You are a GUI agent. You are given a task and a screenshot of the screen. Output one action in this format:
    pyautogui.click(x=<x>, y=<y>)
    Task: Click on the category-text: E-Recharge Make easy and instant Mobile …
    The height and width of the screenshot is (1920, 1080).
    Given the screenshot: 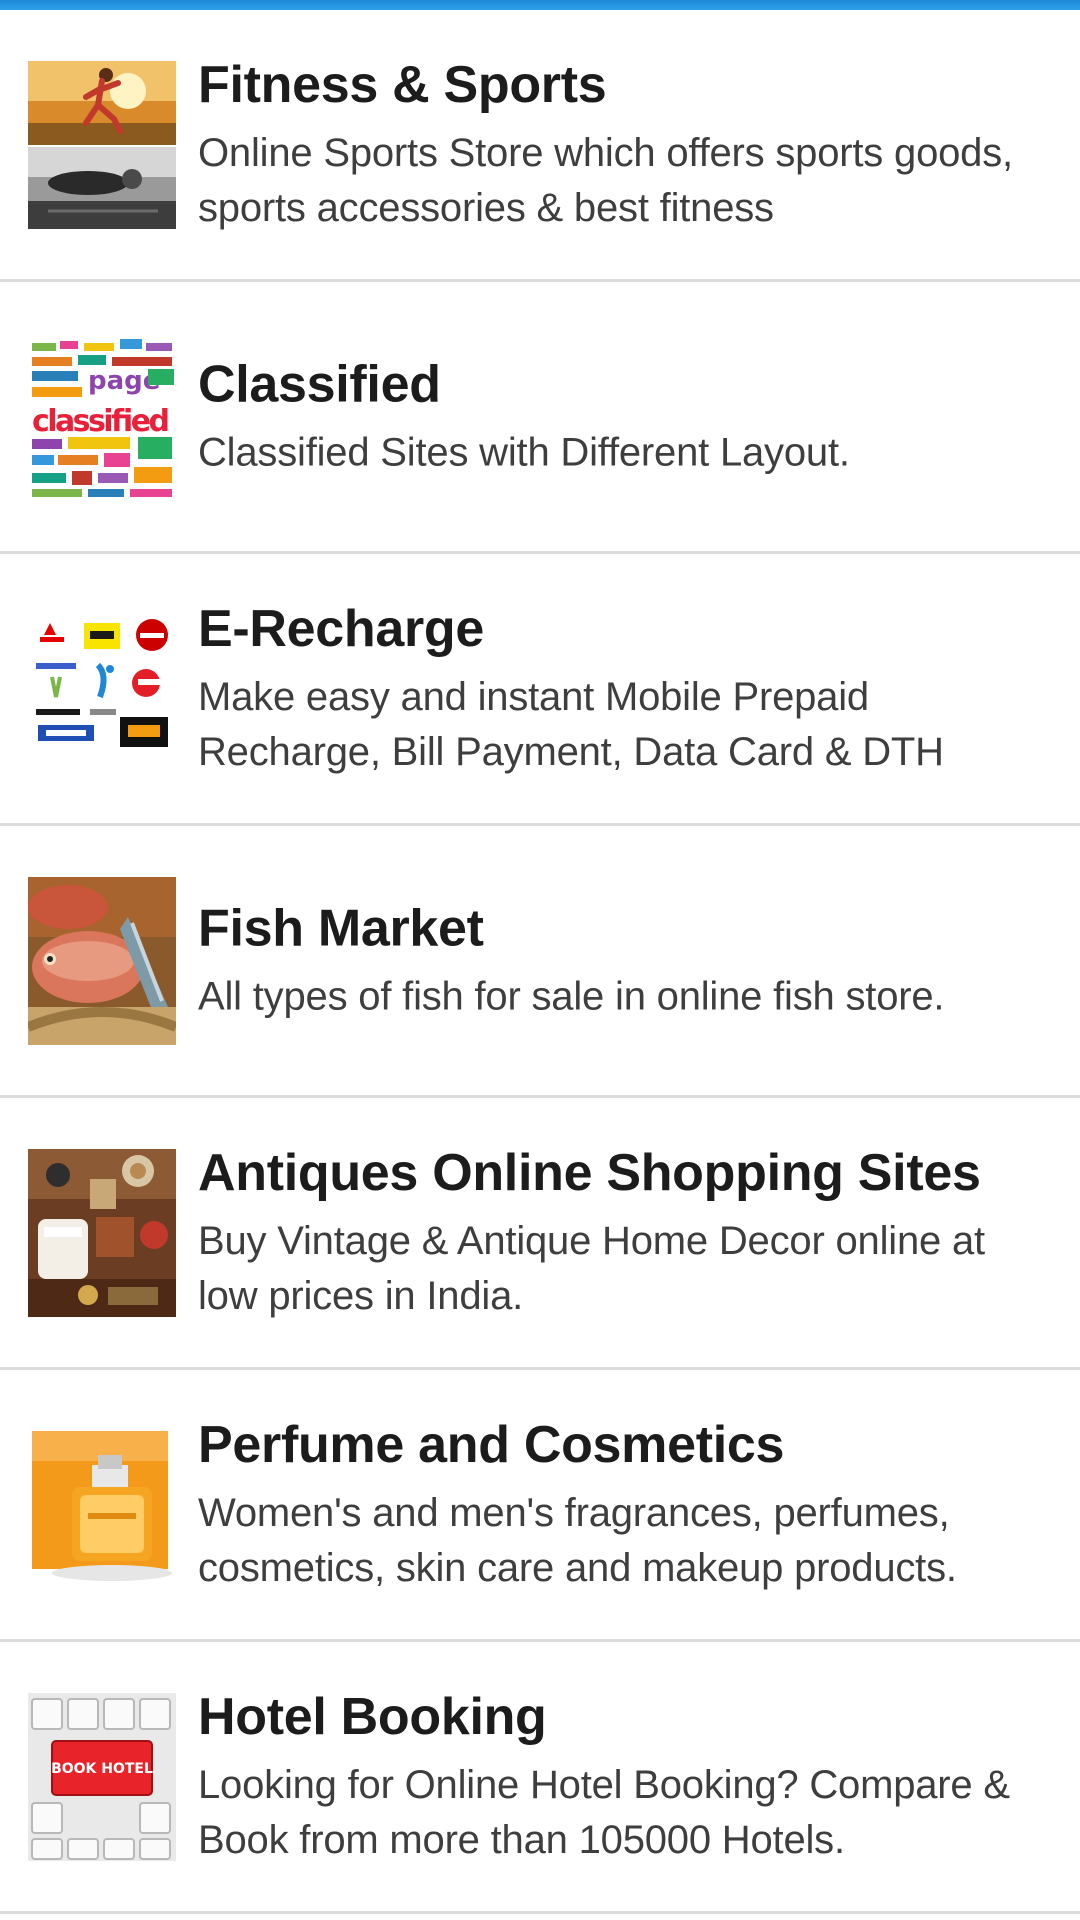 What is the action you would take?
    pyautogui.click(x=626, y=689)
    